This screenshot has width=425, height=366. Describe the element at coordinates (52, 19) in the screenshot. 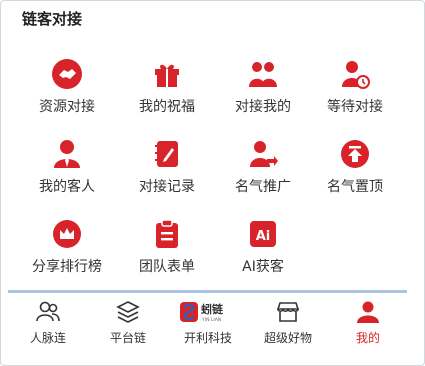

I see `section-title: 链客对接` at that location.